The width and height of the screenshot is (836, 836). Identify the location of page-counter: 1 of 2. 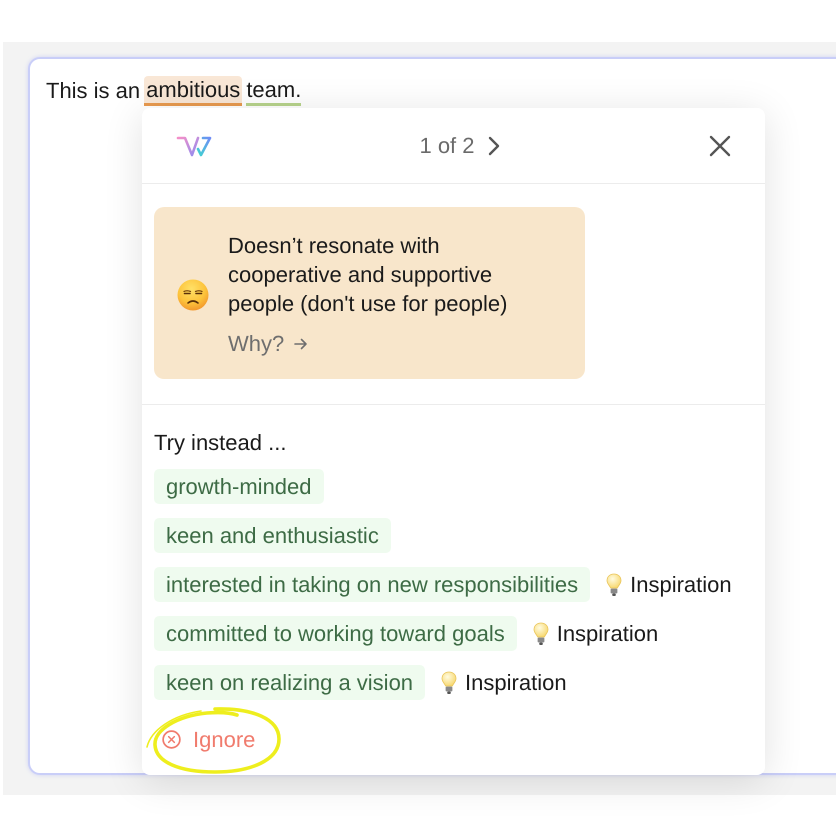
(447, 146).